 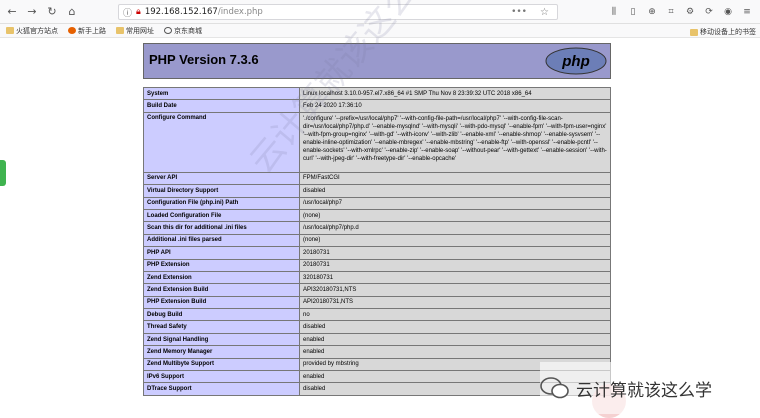 What do you see at coordinates (240, 12) in the screenshot?
I see `url-path: /index.php` at bounding box center [240, 12].